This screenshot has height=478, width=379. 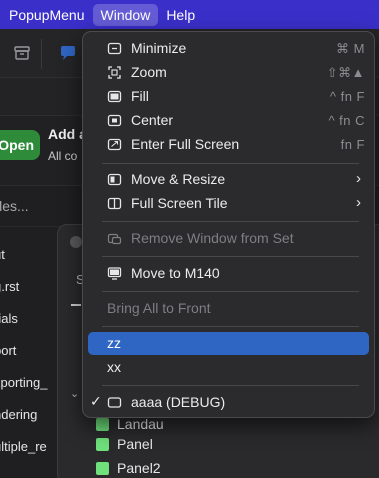 What do you see at coordinates (74, 393) in the screenshot?
I see `chevron-down-icon: ⌄` at bounding box center [74, 393].